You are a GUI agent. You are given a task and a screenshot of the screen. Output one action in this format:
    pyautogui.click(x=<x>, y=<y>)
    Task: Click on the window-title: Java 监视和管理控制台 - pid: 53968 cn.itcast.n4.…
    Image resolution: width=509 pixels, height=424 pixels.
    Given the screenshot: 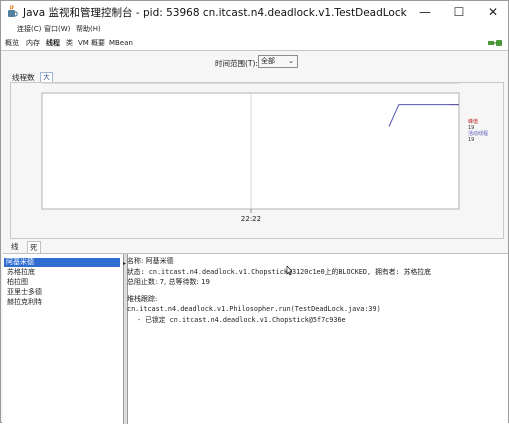 What is the action you would take?
    pyautogui.click(x=215, y=13)
    